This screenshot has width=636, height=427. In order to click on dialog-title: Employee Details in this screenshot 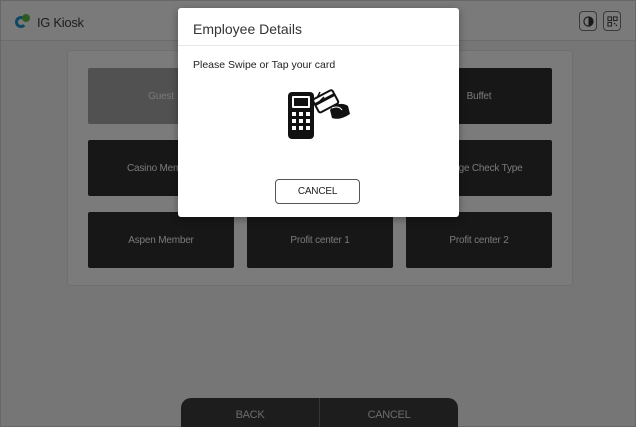, I will do `click(247, 29)`.